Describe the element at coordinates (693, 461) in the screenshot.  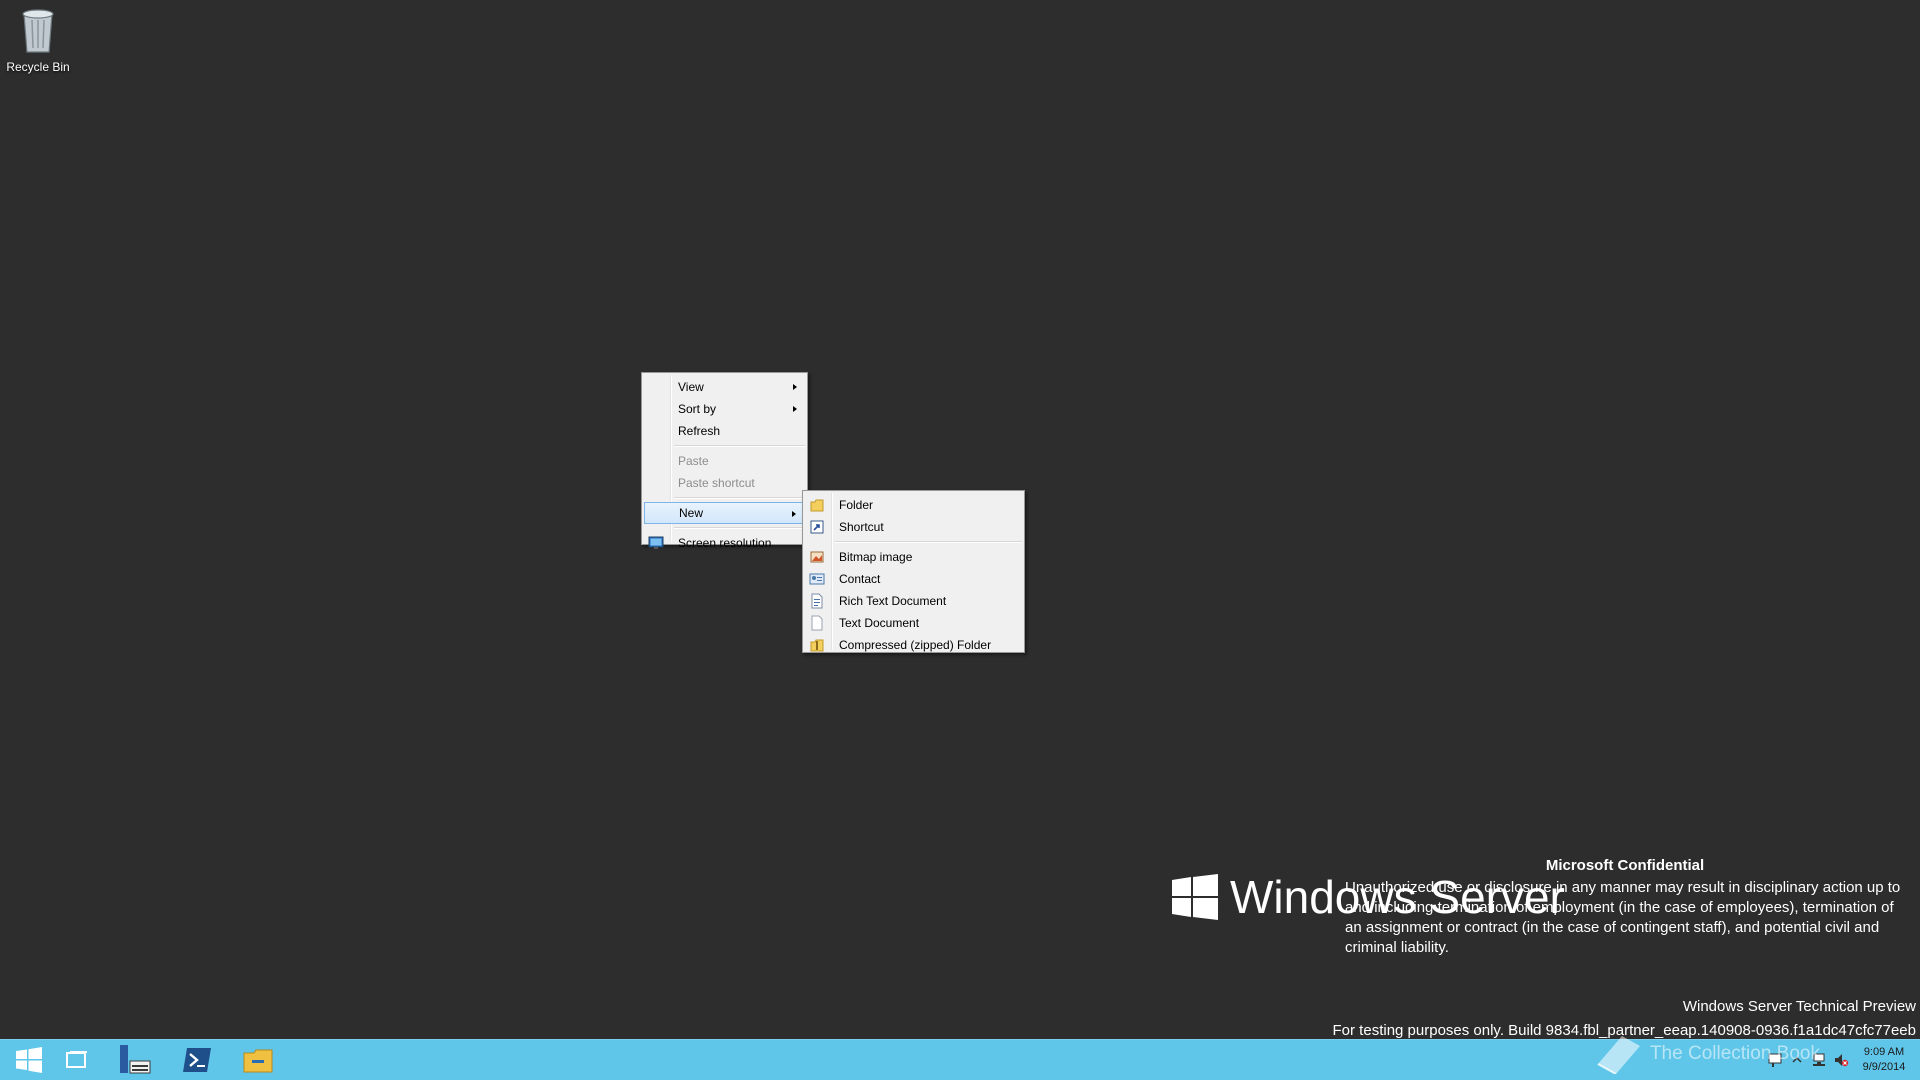
I see `menu-item-label: Paste` at that location.